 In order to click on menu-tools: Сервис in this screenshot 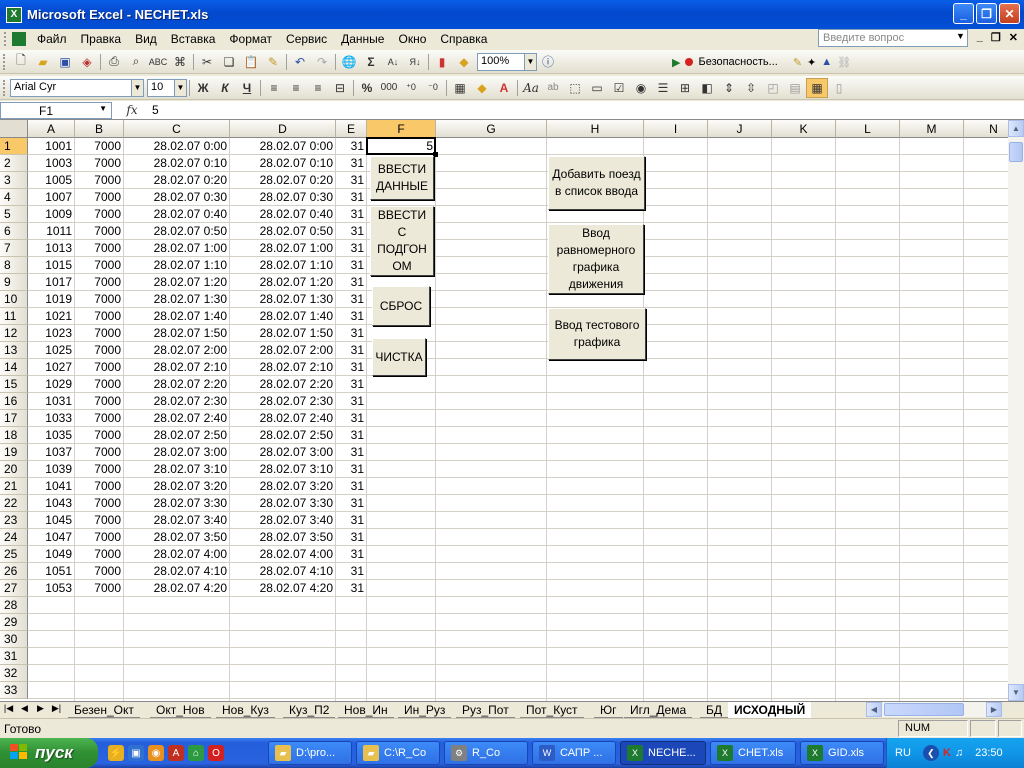, I will do `click(306, 39)`.